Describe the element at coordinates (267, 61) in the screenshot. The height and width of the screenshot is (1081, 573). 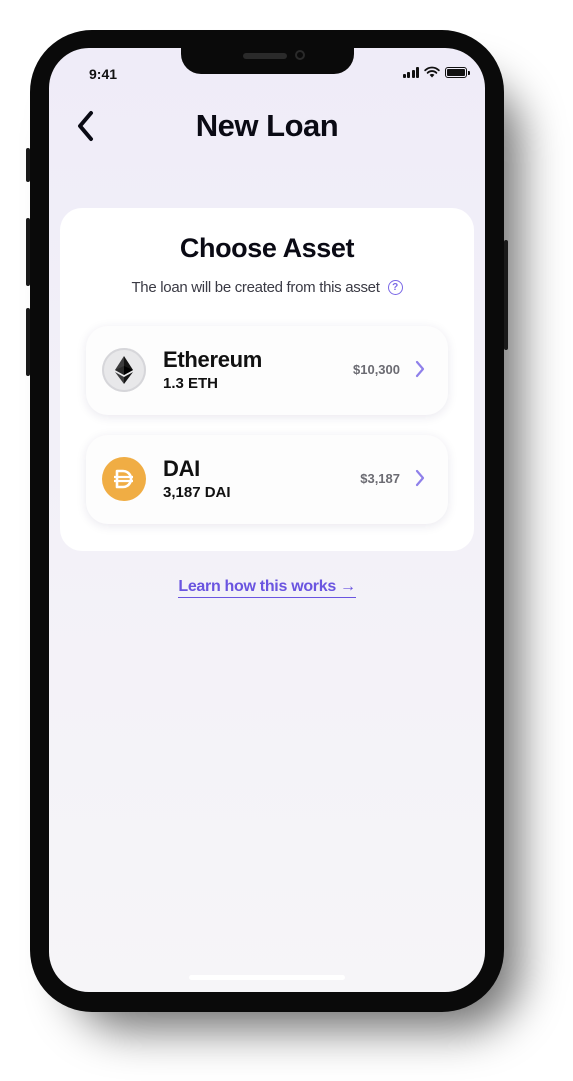
I see `notch` at that location.